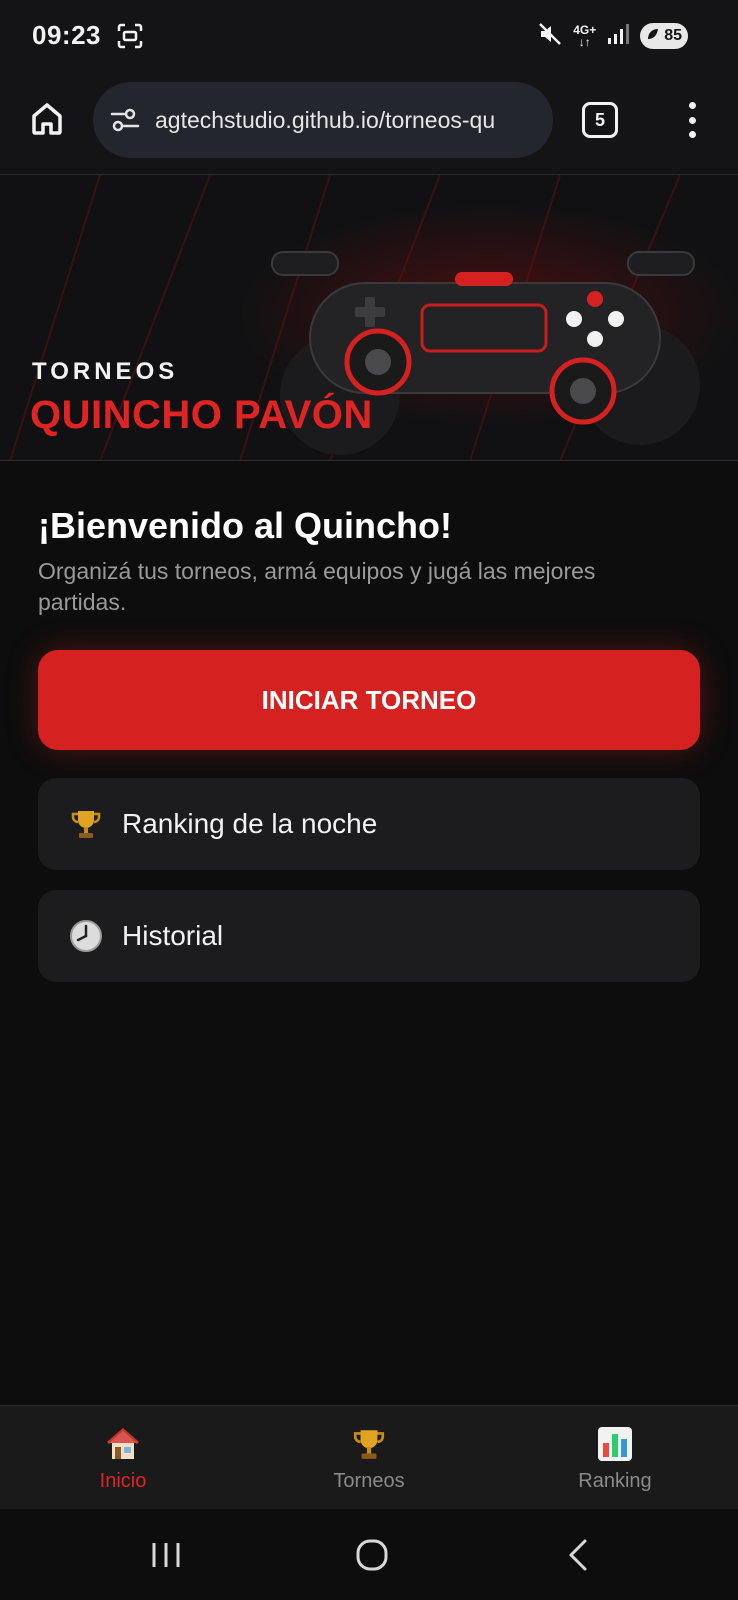 Image resolution: width=738 pixels, height=1600 pixels. I want to click on recents-icon, so click(166, 1555).